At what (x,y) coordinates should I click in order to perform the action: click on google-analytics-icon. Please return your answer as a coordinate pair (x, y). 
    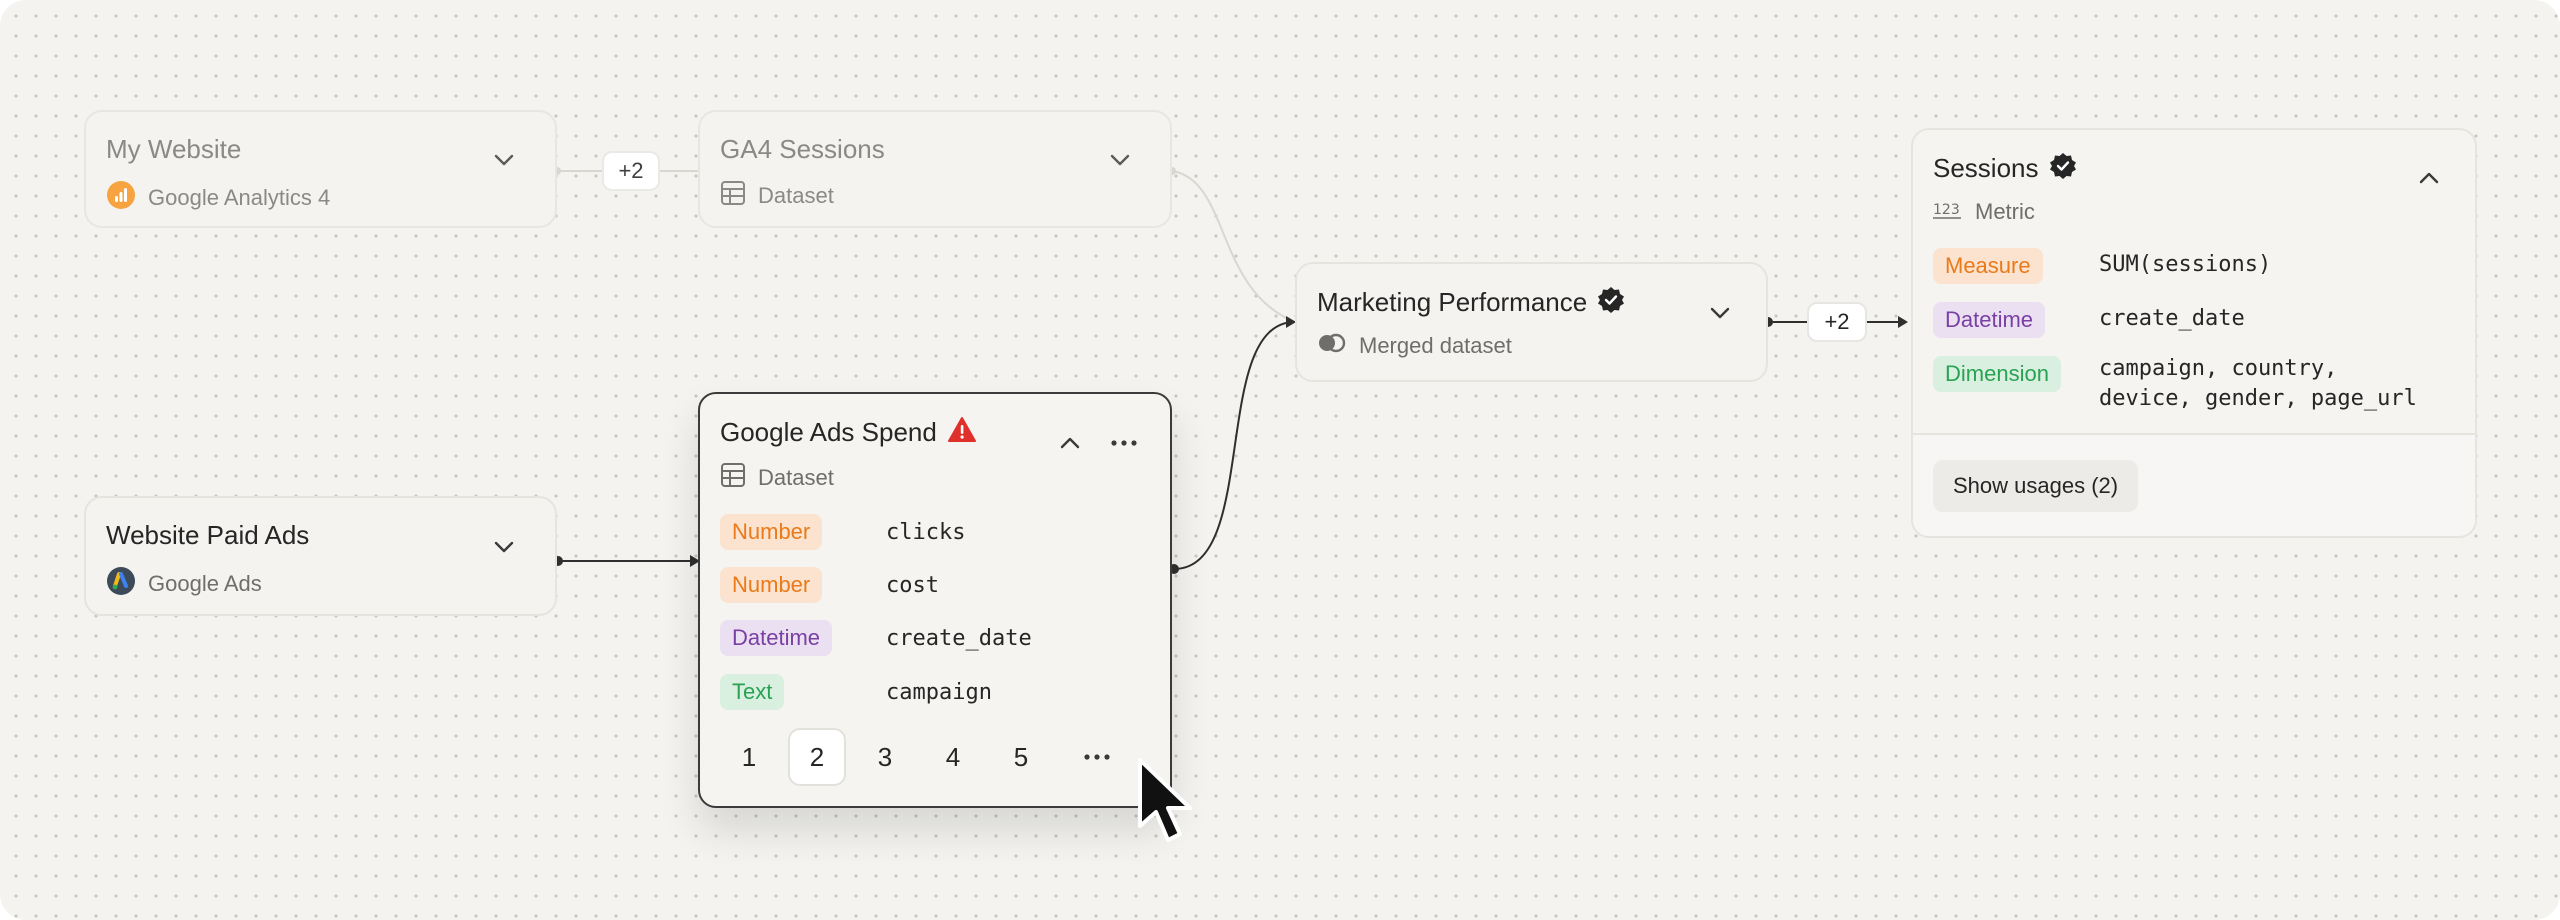
    Looking at the image, I should click on (121, 197).